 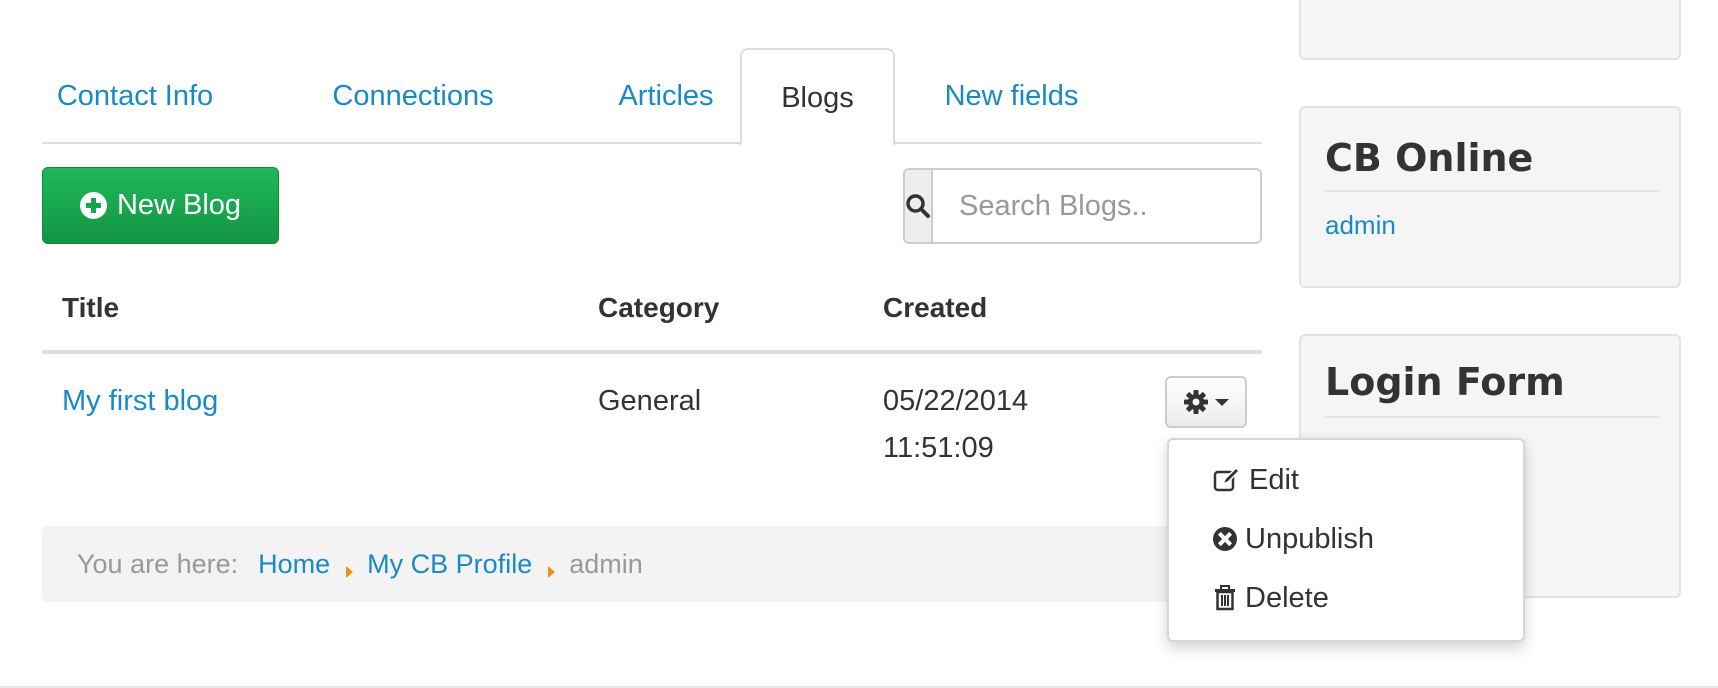 I want to click on row-actions-menu: Edit Unpublish Delete, so click(x=1346, y=540).